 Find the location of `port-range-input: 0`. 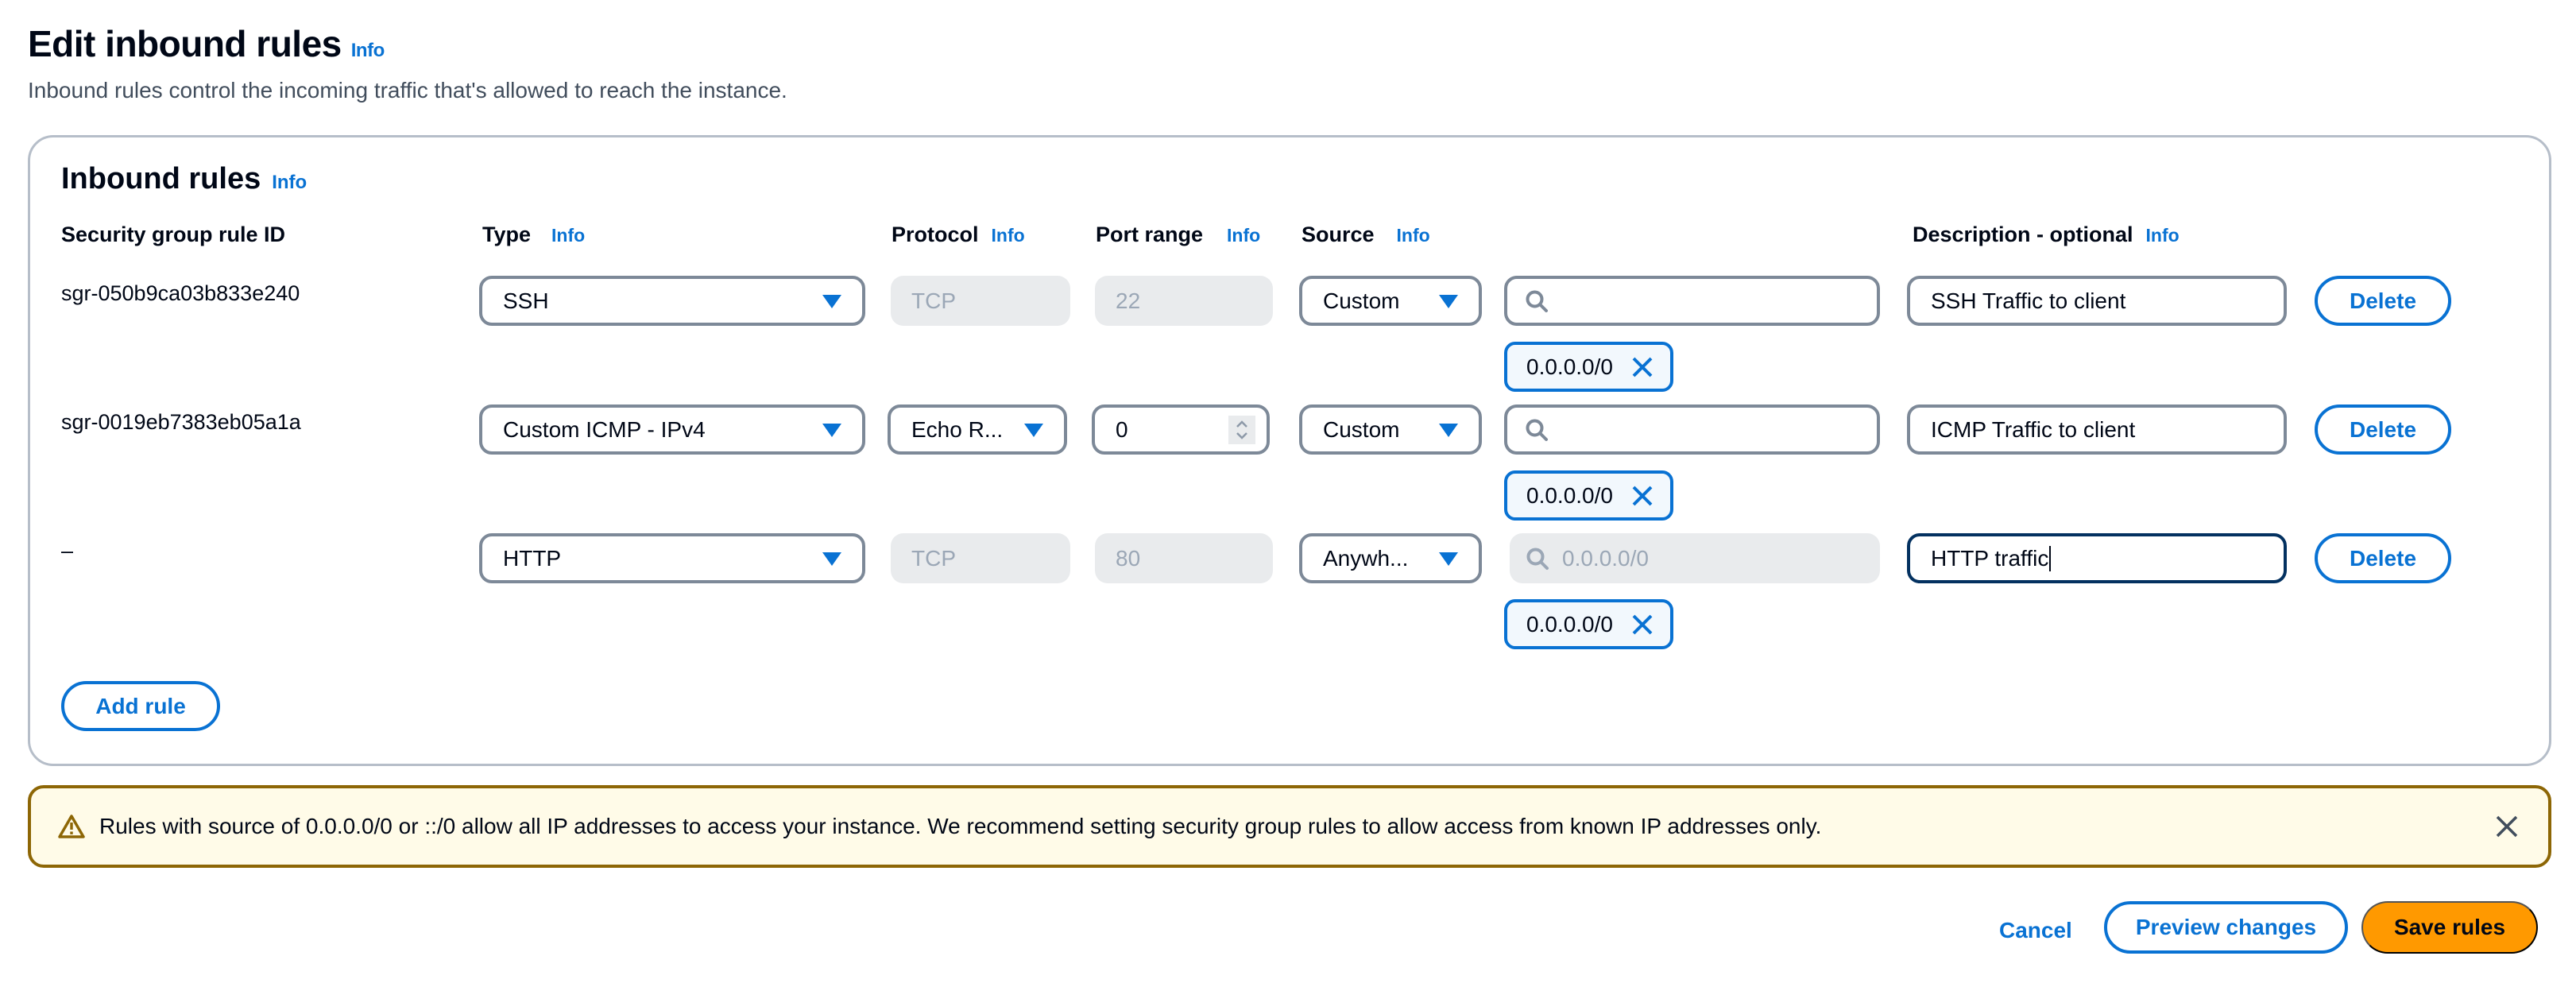

port-range-input: 0 is located at coordinates (1181, 430).